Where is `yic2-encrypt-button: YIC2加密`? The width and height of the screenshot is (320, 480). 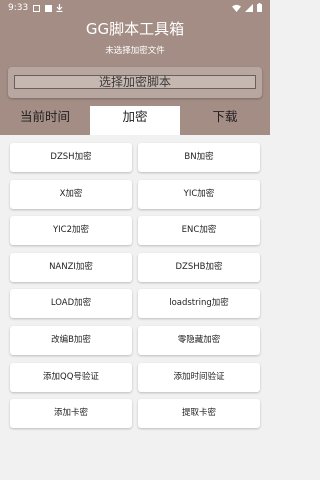
yic2-encrypt-button: YIC2加密 is located at coordinates (71, 230).